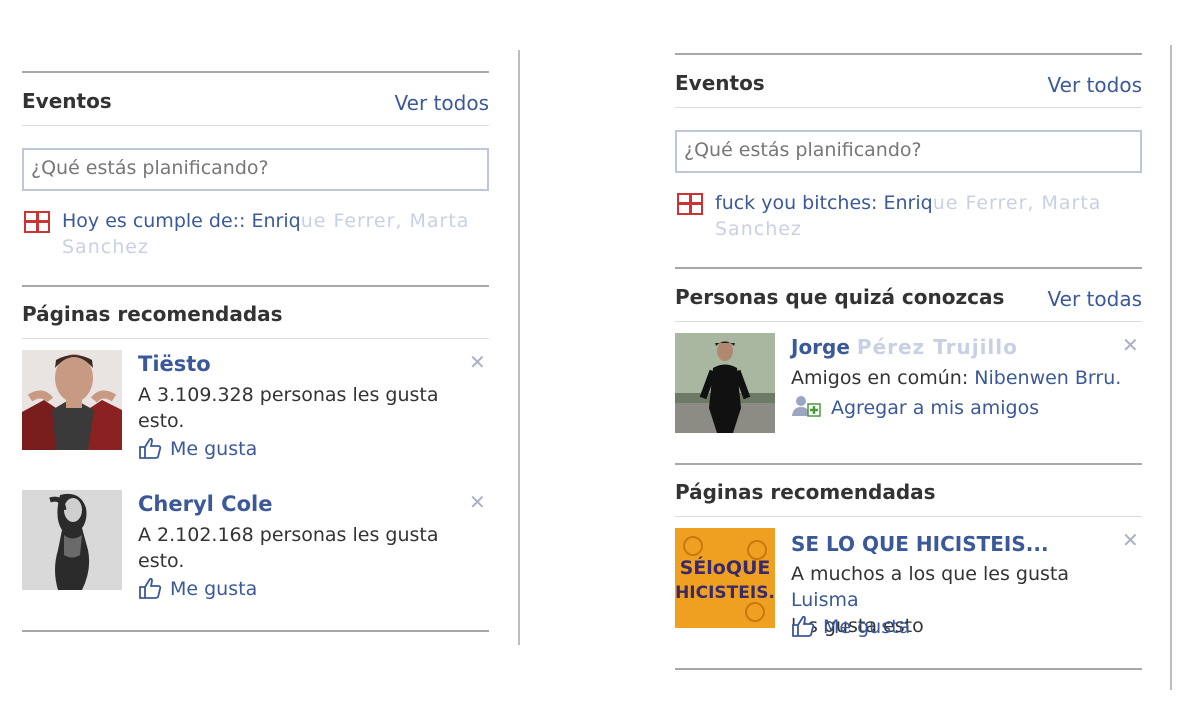 The image size is (1200, 717). I want to click on event-names-blurred: ue Ferrer, Marta, so click(1017, 203).